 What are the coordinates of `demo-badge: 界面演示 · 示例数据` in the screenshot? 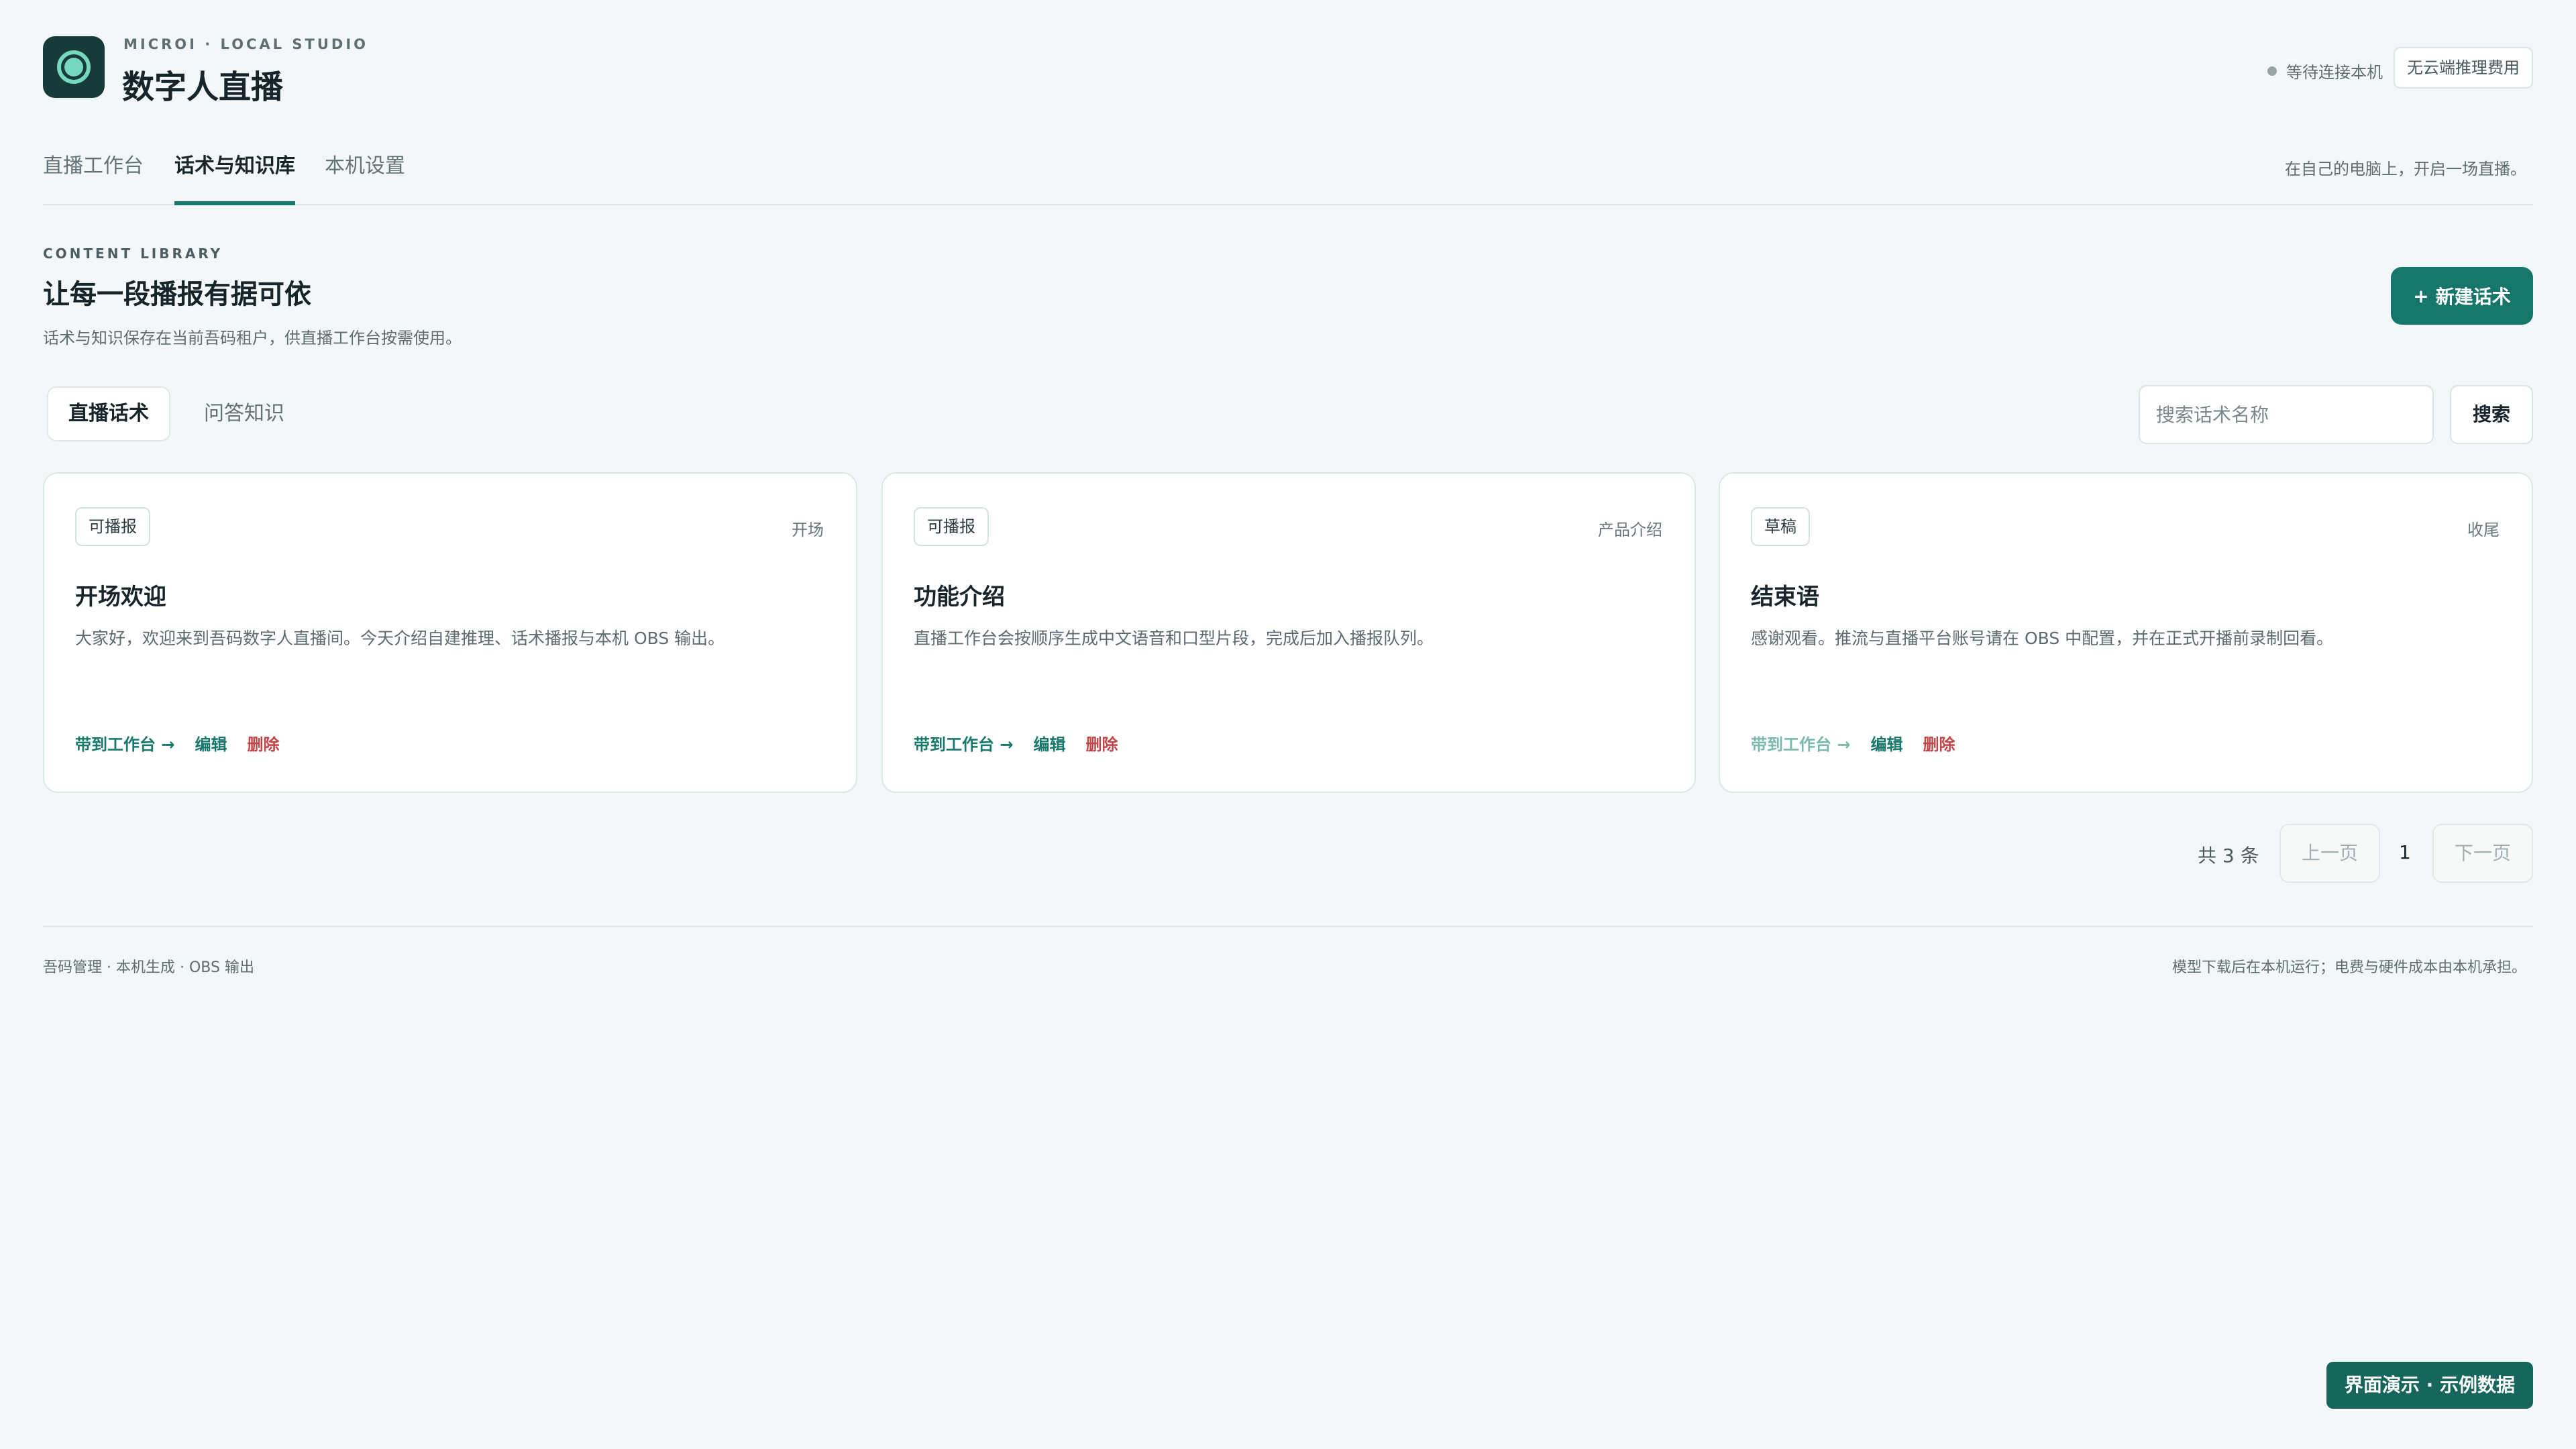 It's located at (2429, 1385).